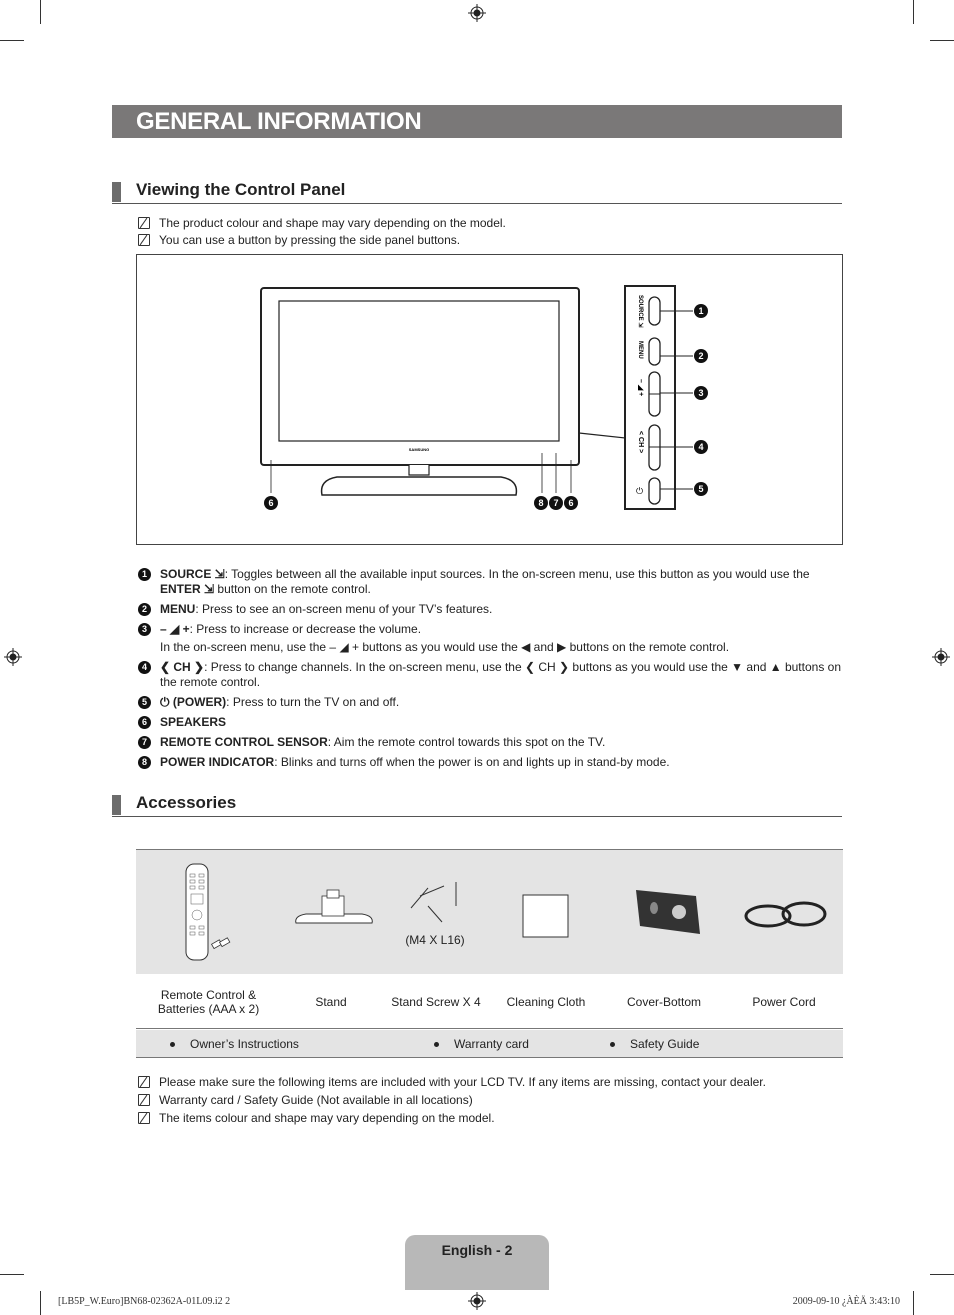 This screenshot has height=1315, width=954. What do you see at coordinates (331, 1001) in the screenshot?
I see `accessory-stand: Stand` at bounding box center [331, 1001].